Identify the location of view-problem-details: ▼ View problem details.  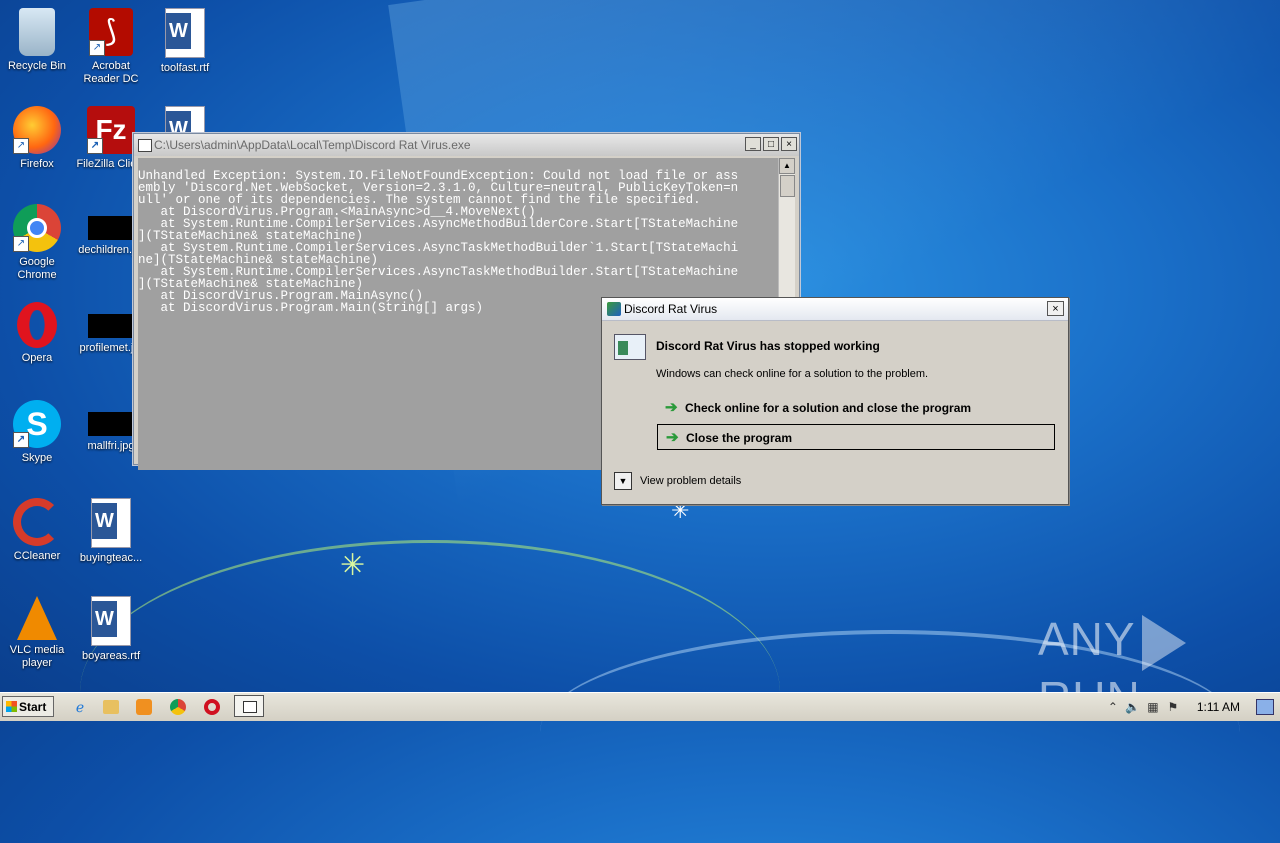
(677, 481).